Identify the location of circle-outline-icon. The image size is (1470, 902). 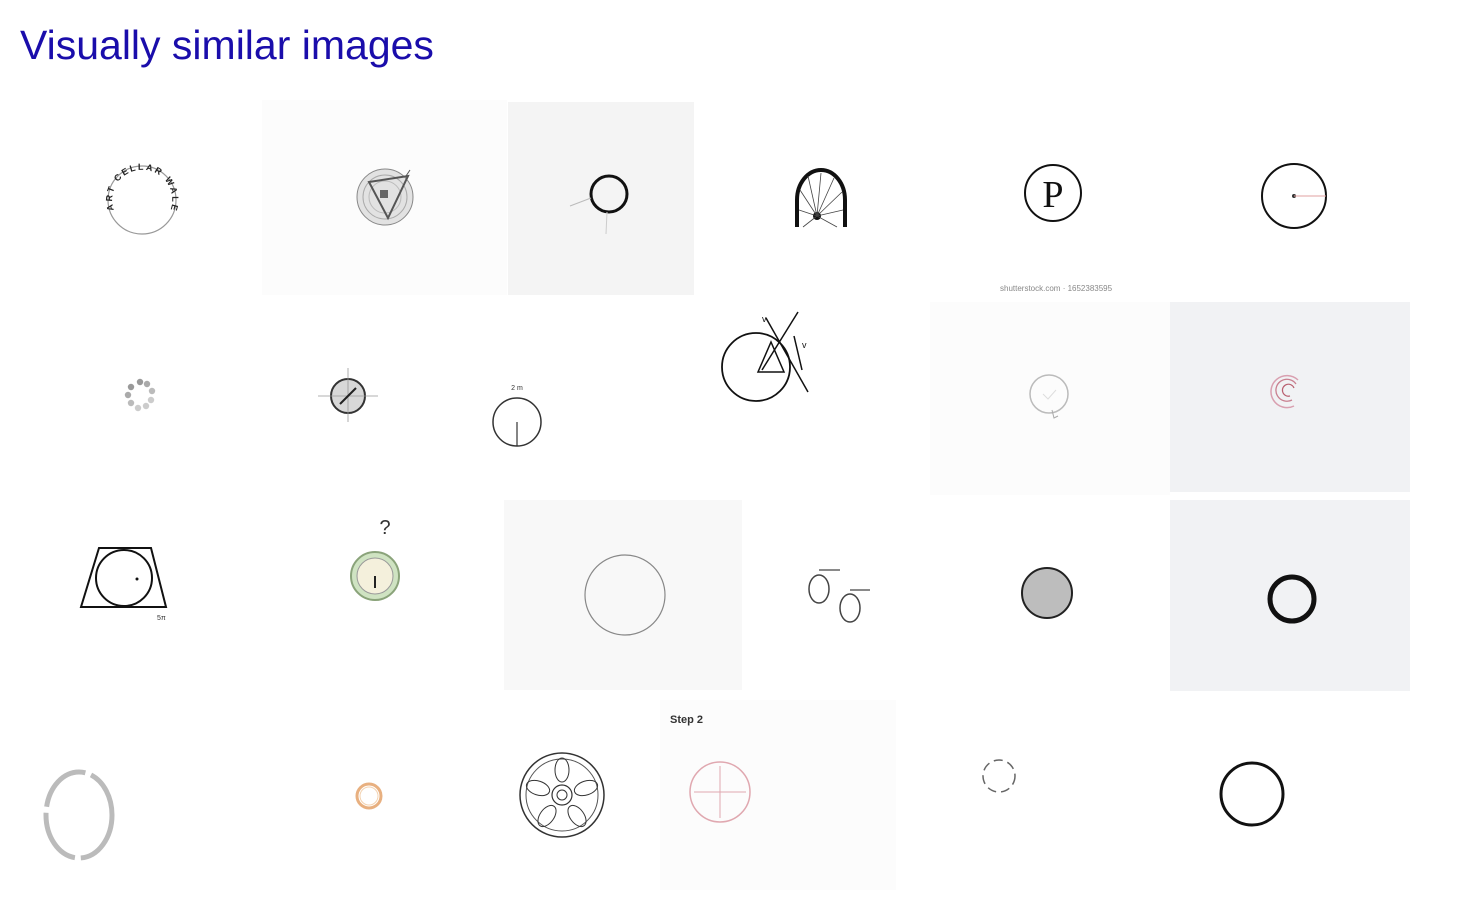
(599, 204).